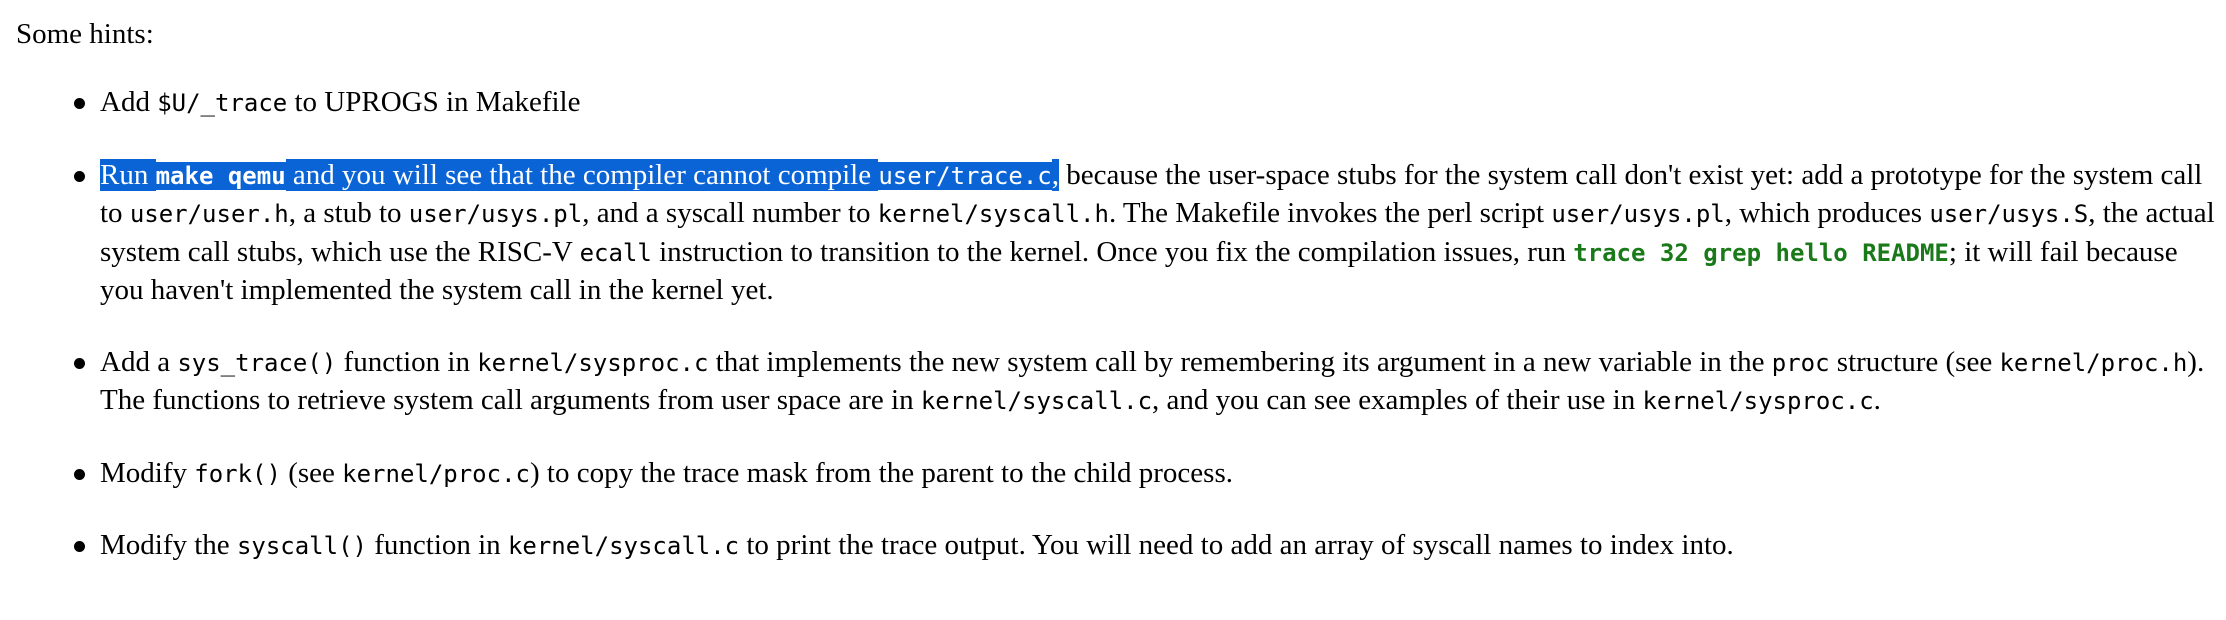  Describe the element at coordinates (209, 214) in the screenshot. I see `inline-code: user/user.h` at that location.